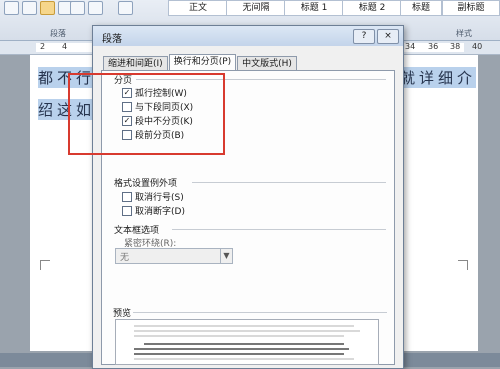 This screenshot has width=500, height=369. I want to click on borders-button, so click(125, 8).